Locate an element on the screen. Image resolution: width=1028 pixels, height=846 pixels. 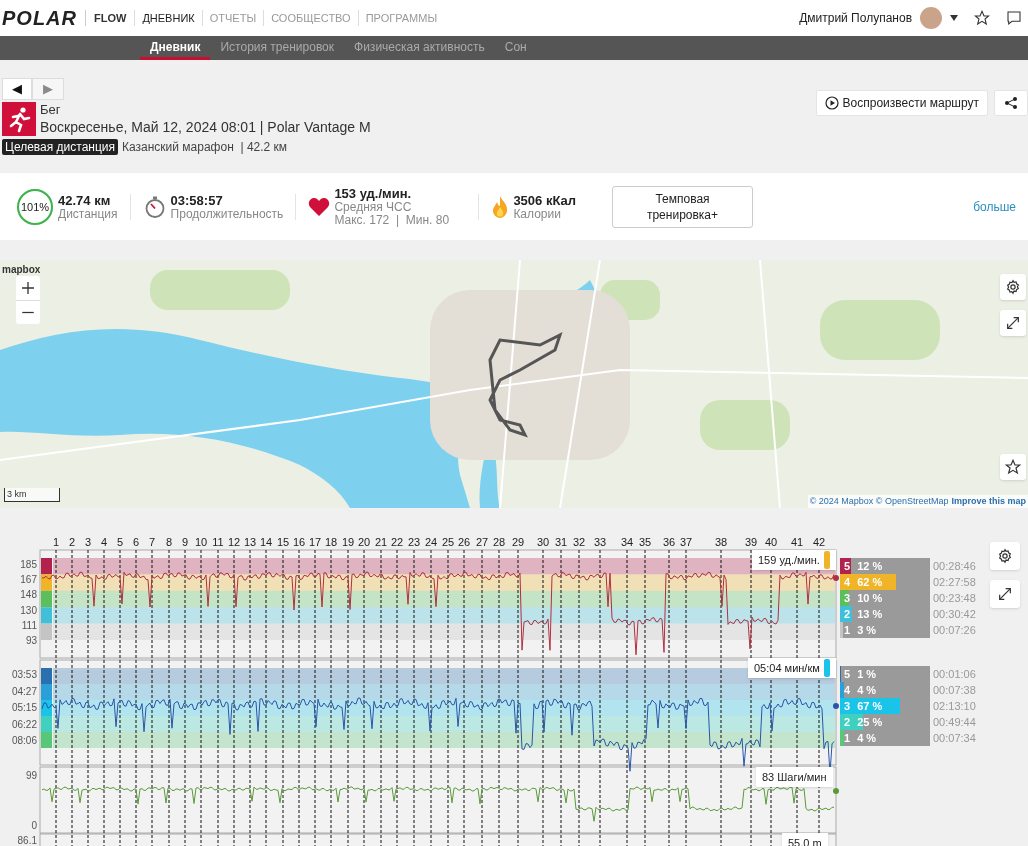
lap-number: 1 is located at coordinates (56, 542).